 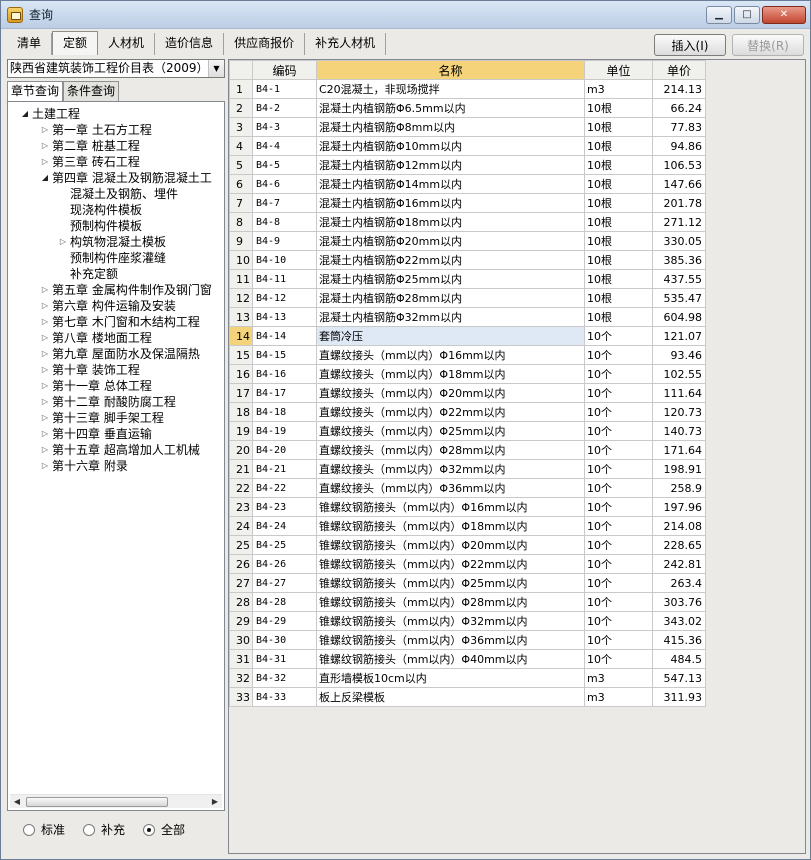 What do you see at coordinates (467, 431) in the screenshot?
I see `table-row: 19 B4-19 直螺纹接头（mm以内）Φ25mm以内 10个 140.73` at bounding box center [467, 431].